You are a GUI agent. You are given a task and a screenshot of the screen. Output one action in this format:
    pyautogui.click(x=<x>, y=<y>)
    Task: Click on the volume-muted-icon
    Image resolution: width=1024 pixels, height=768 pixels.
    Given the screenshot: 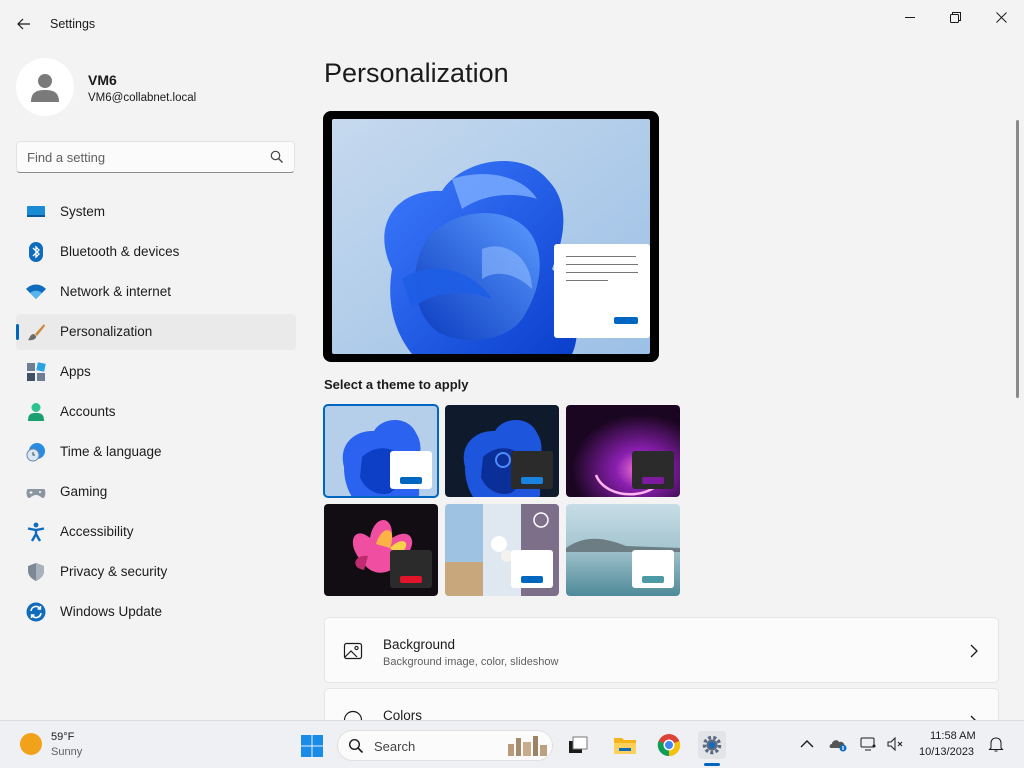 What is the action you would take?
    pyautogui.click(x=895, y=744)
    